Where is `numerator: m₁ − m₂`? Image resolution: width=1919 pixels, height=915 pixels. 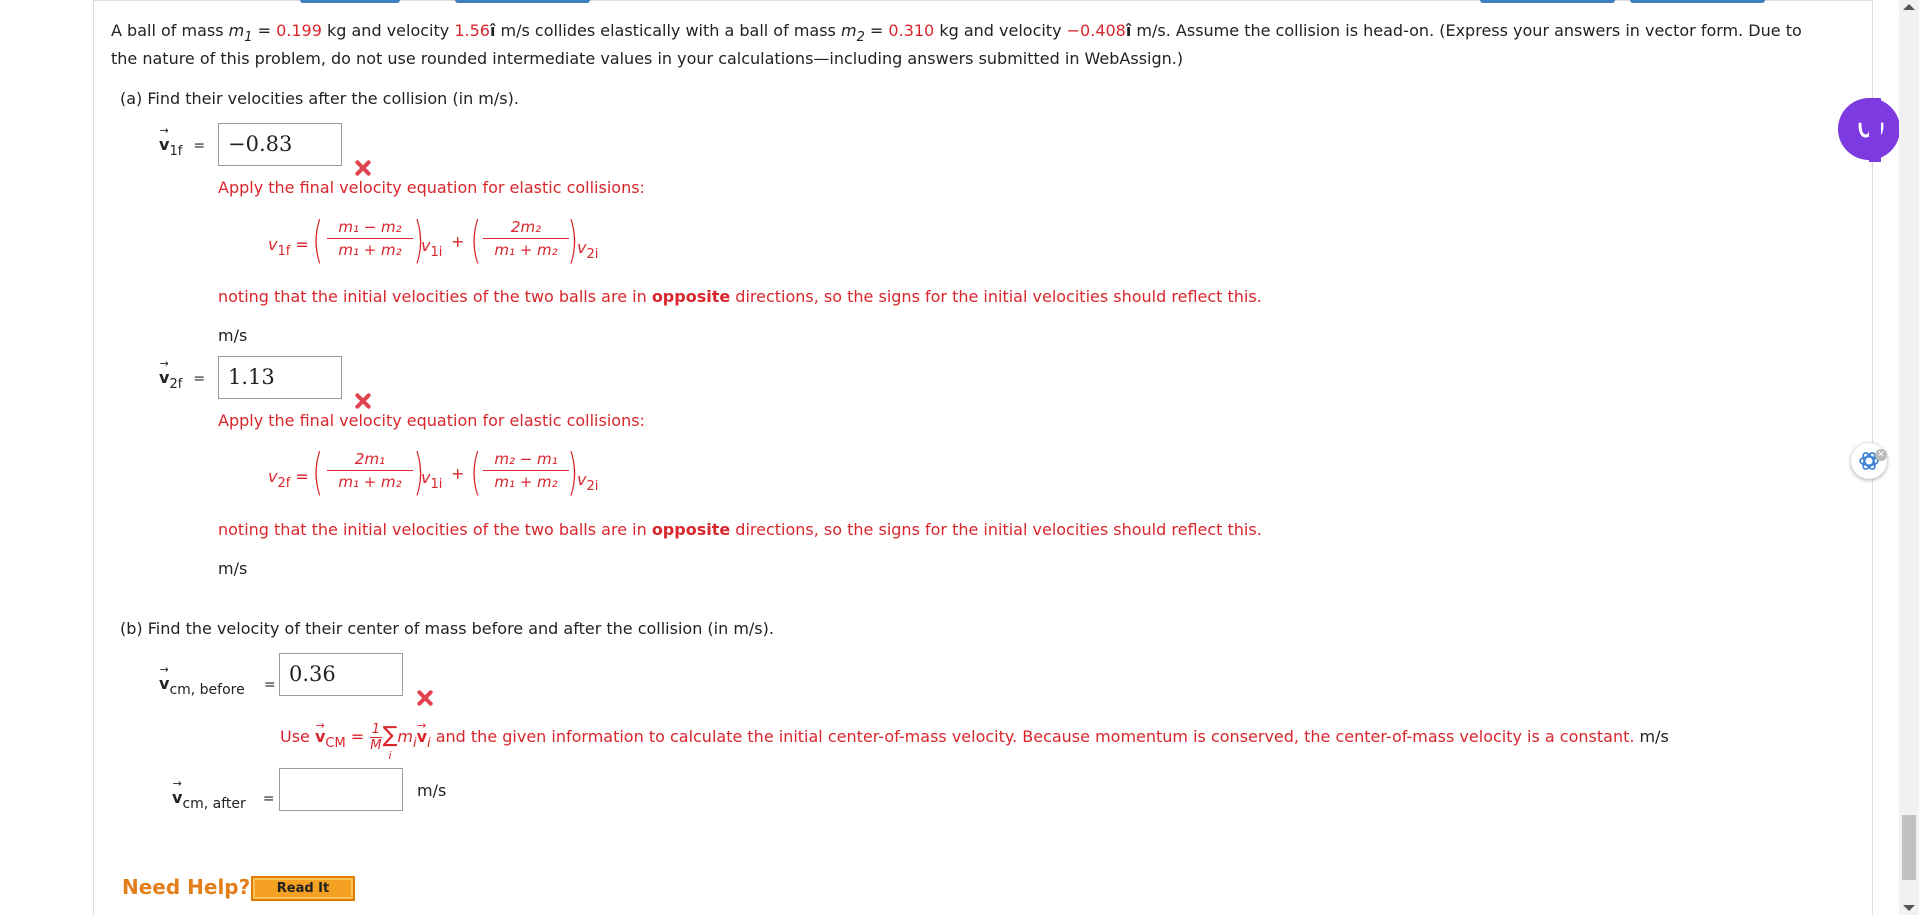
numerator: m₁ − m₂ is located at coordinates (370, 227).